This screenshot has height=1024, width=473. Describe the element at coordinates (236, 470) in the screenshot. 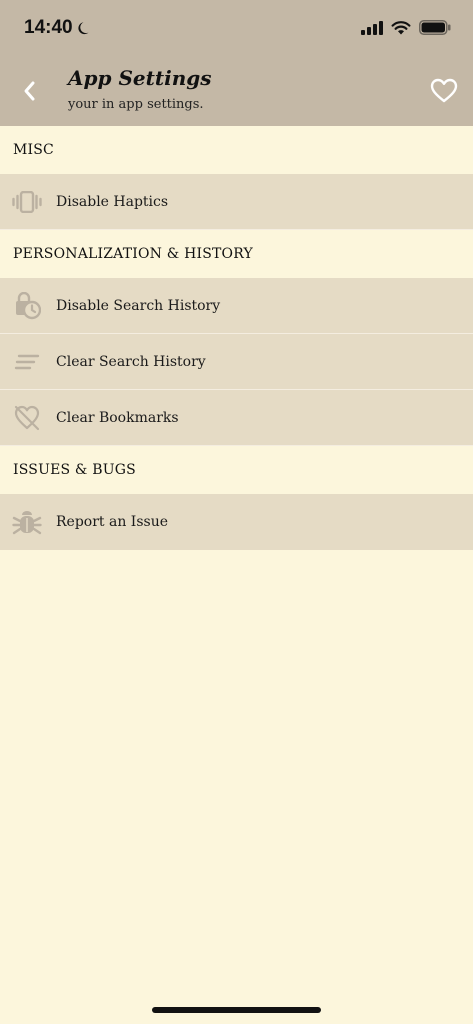

I see `section-header-issues: ISSUES & BUGS` at that location.